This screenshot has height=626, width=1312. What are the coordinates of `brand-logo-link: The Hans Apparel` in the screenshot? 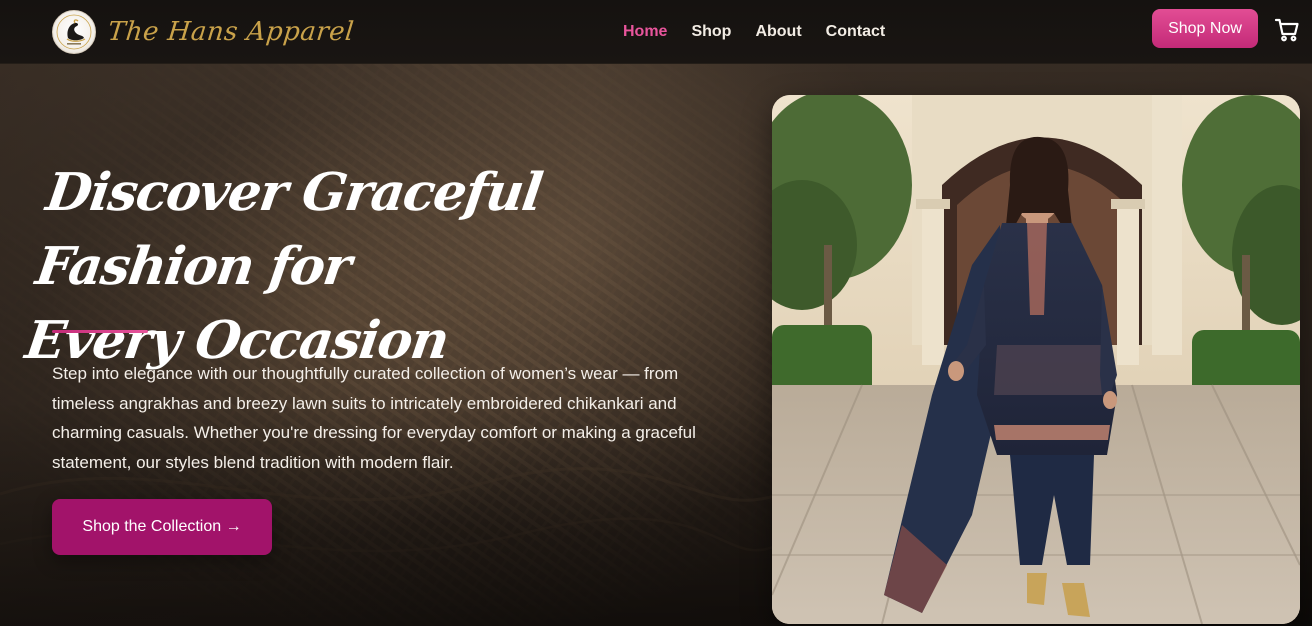 It's located at (204, 31).